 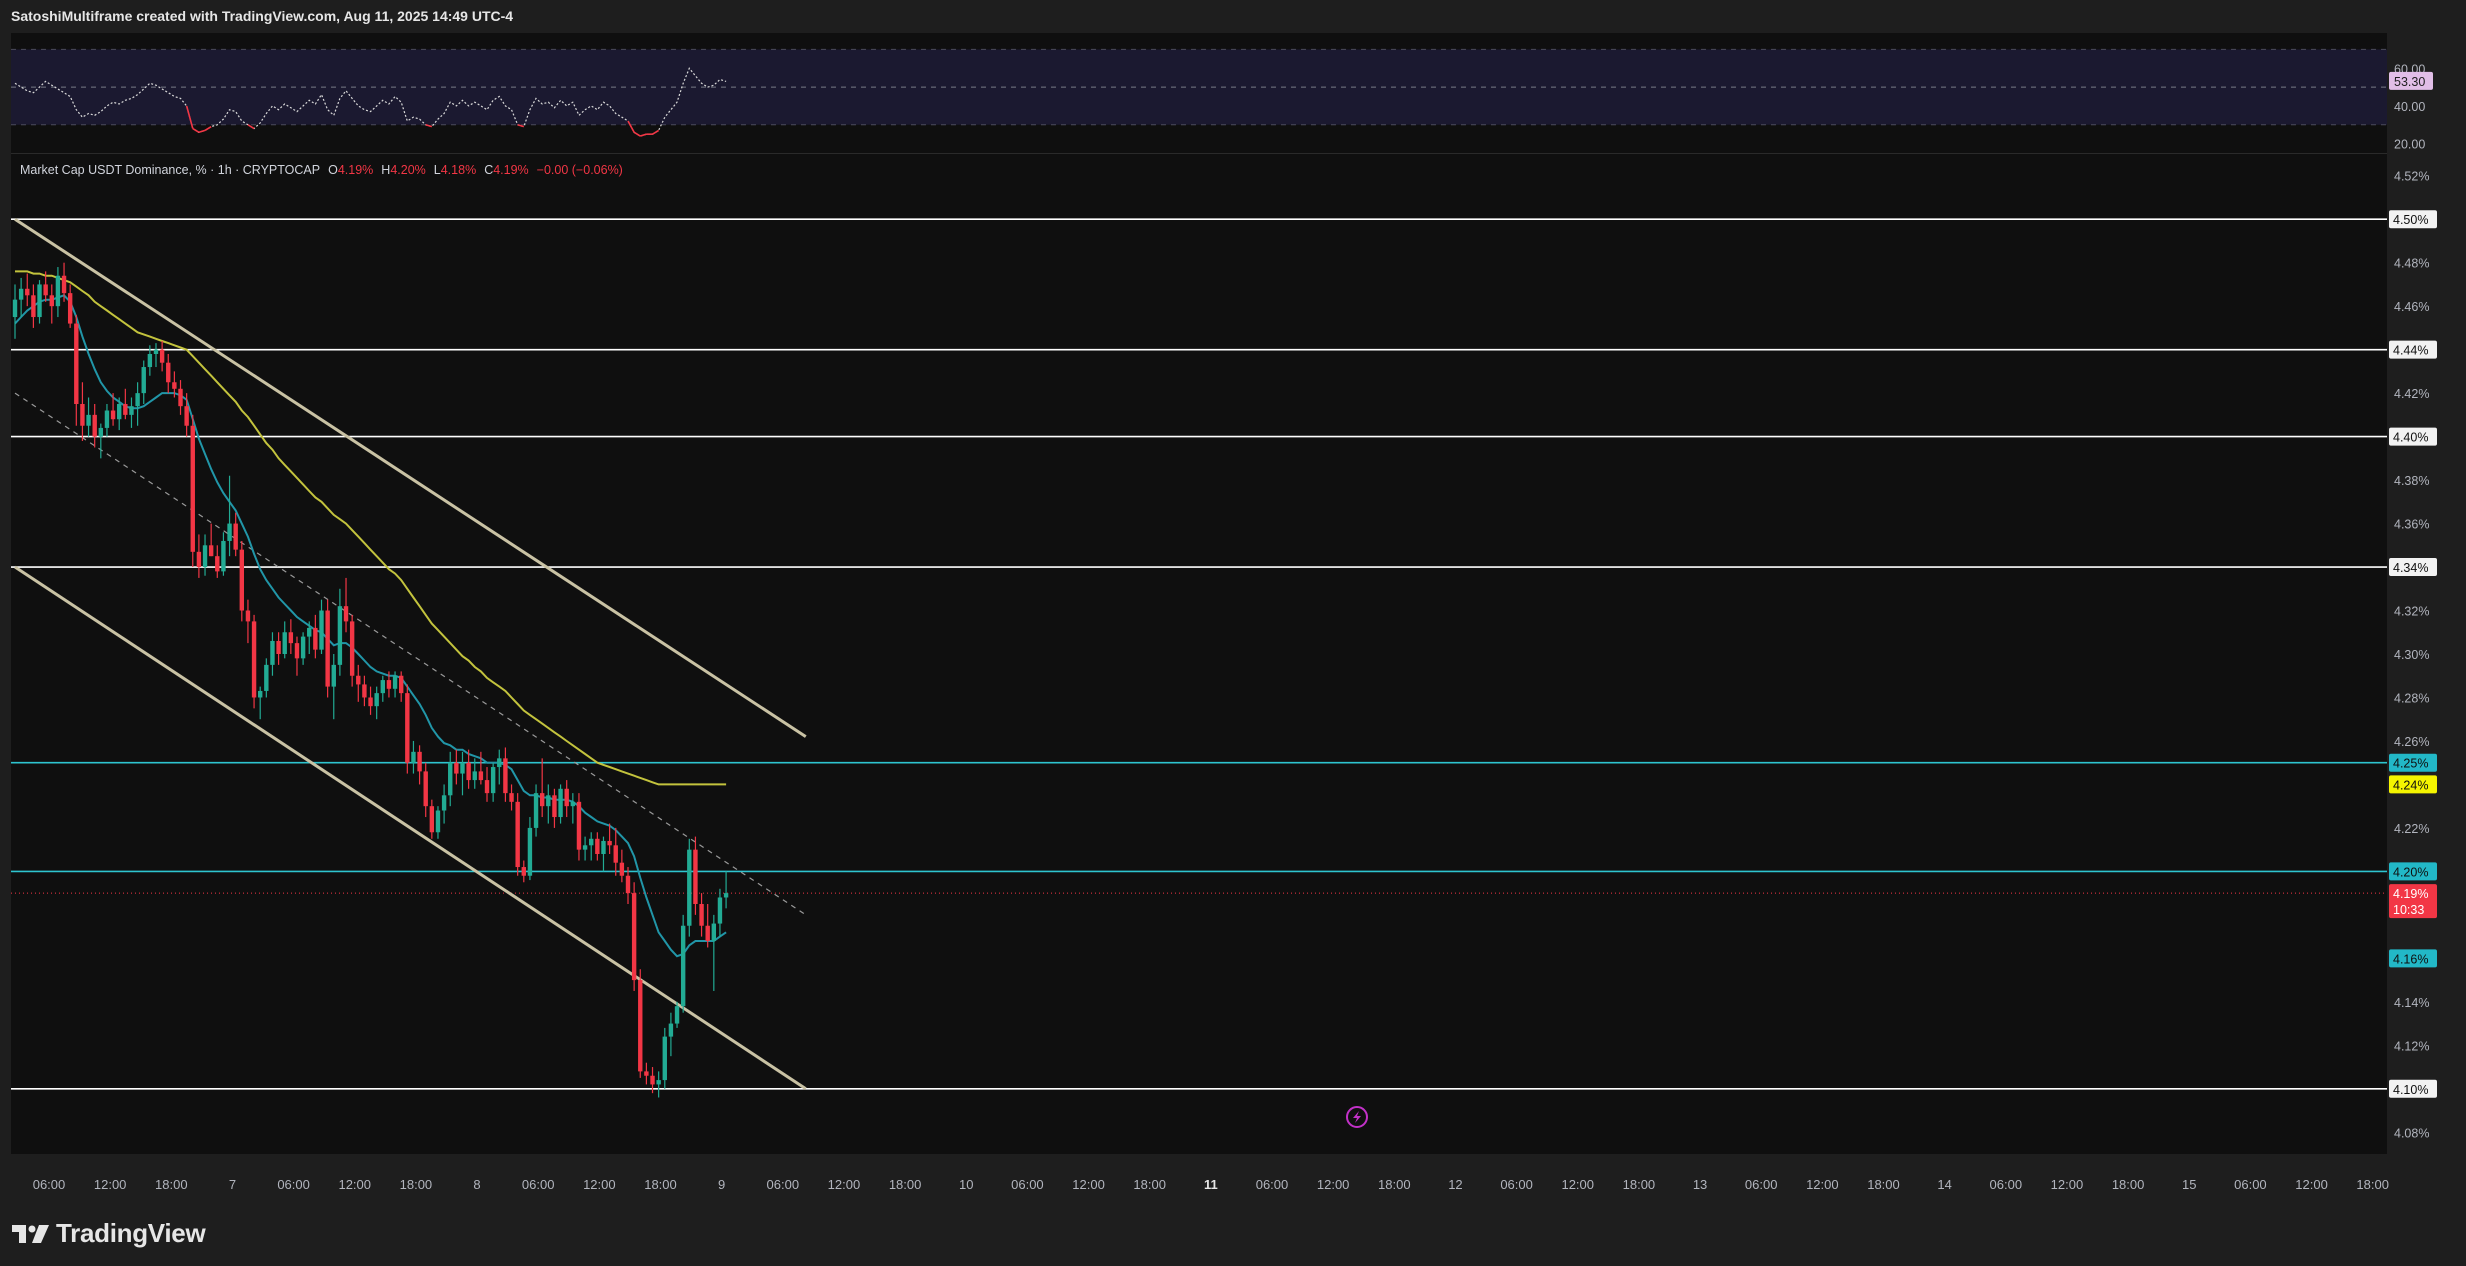 I want to click on time-tick-label: 8, so click(x=476, y=1184).